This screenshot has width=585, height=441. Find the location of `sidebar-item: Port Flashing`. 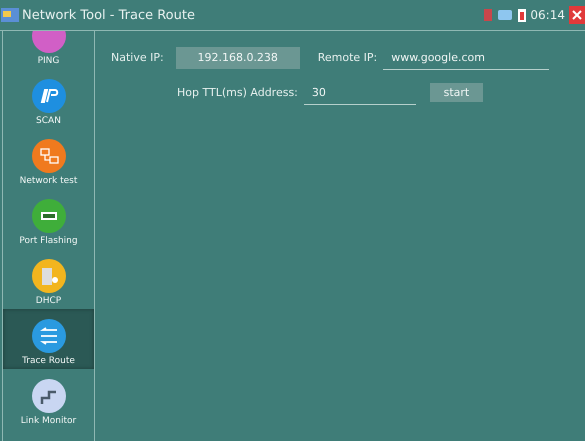

sidebar-item: Port Flashing is located at coordinates (48, 219).